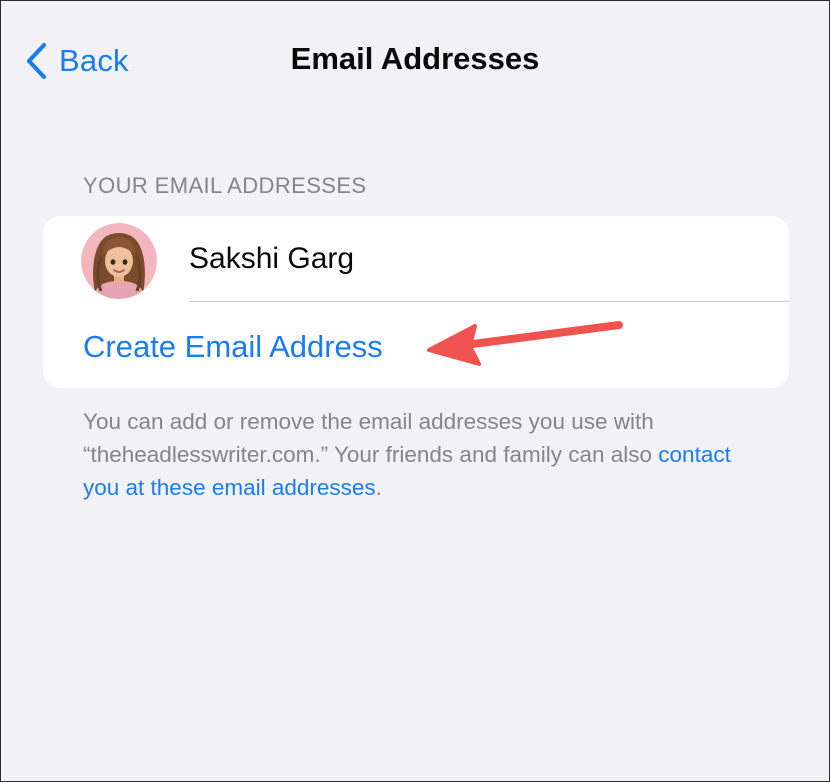 Image resolution: width=830 pixels, height=782 pixels. What do you see at coordinates (526, 345) in the screenshot?
I see `annotation-arrow-icon` at bounding box center [526, 345].